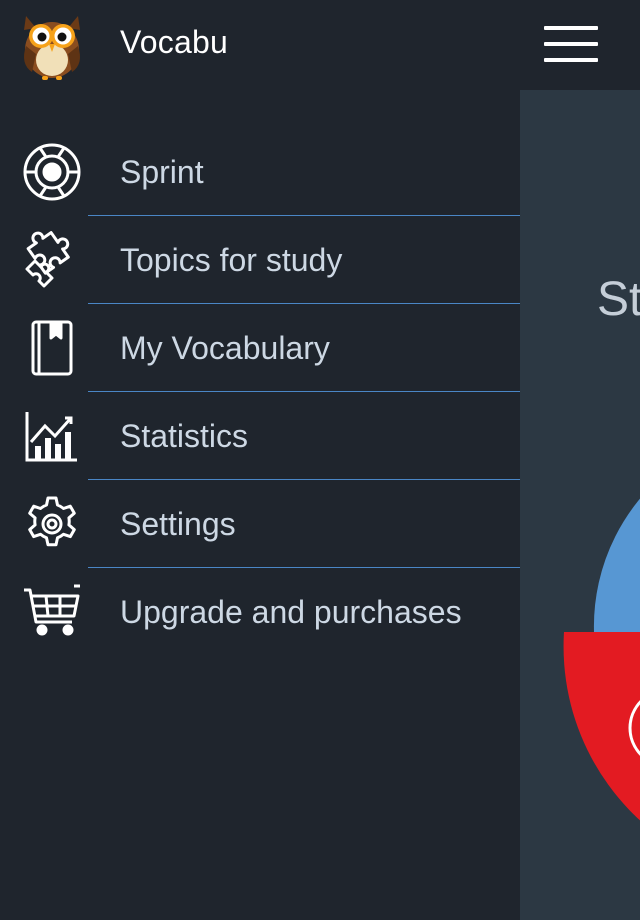 The height and width of the screenshot is (920, 640). I want to click on menu-item-label: Upgrade and purchases, so click(291, 612).